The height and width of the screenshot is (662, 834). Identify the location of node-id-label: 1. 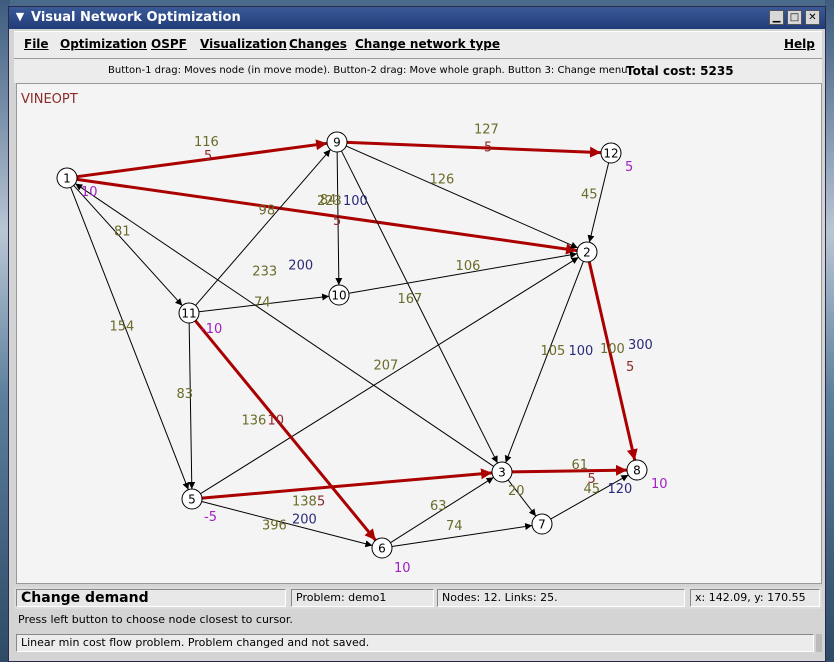
(67, 179).